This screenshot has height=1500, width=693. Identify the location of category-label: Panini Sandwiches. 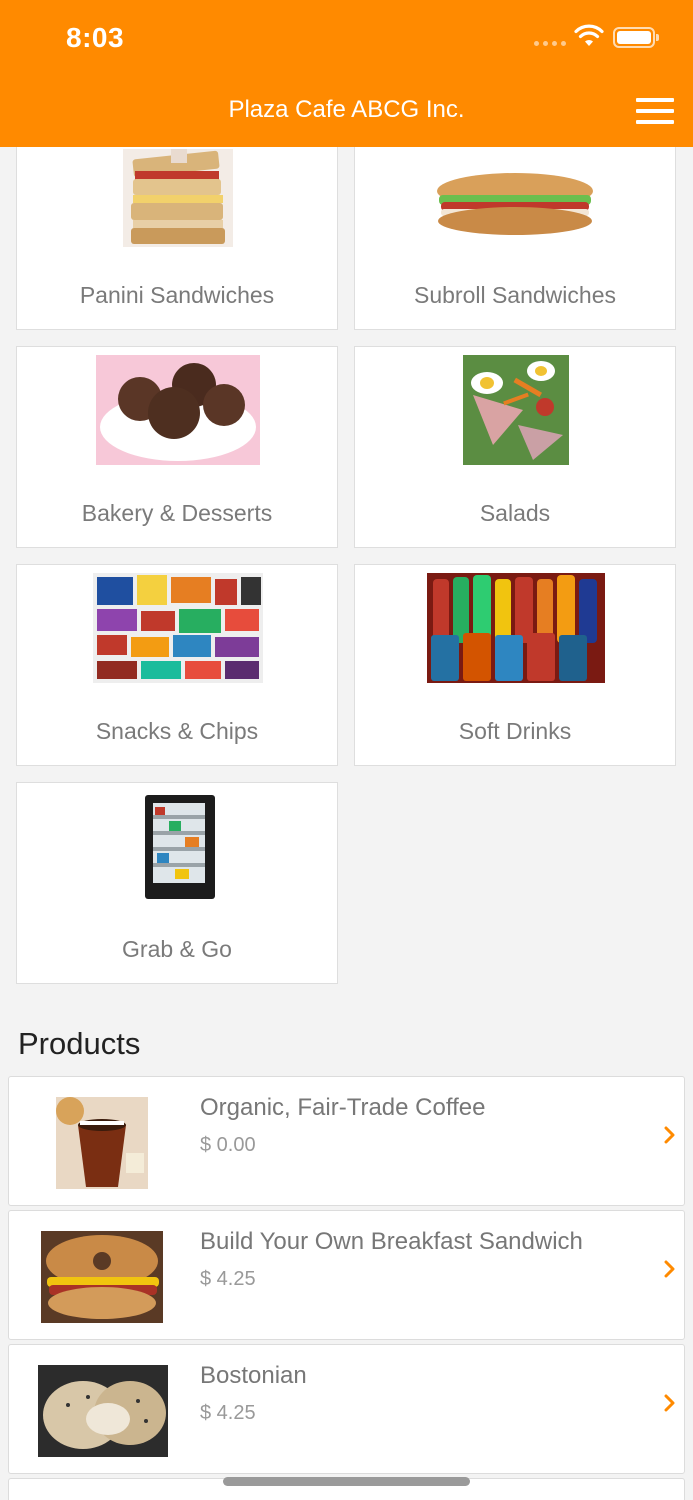
(177, 295).